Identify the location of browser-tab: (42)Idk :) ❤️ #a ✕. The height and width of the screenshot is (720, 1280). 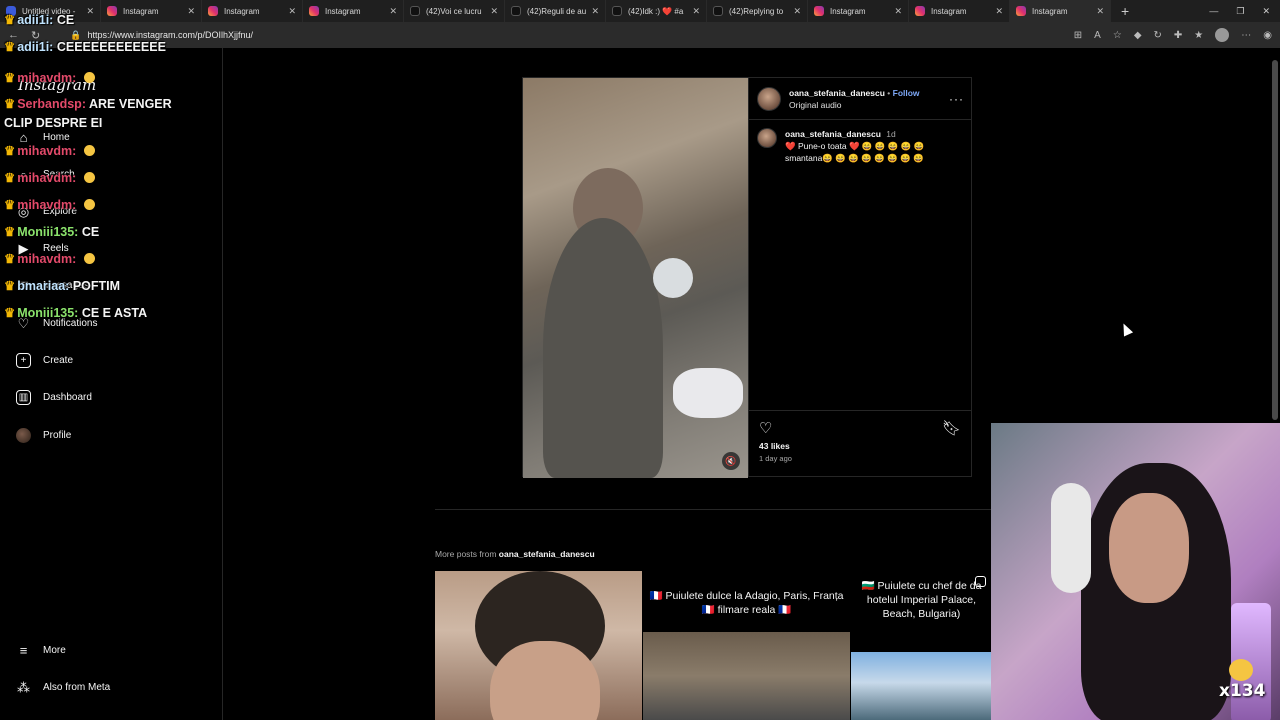
(656, 11).